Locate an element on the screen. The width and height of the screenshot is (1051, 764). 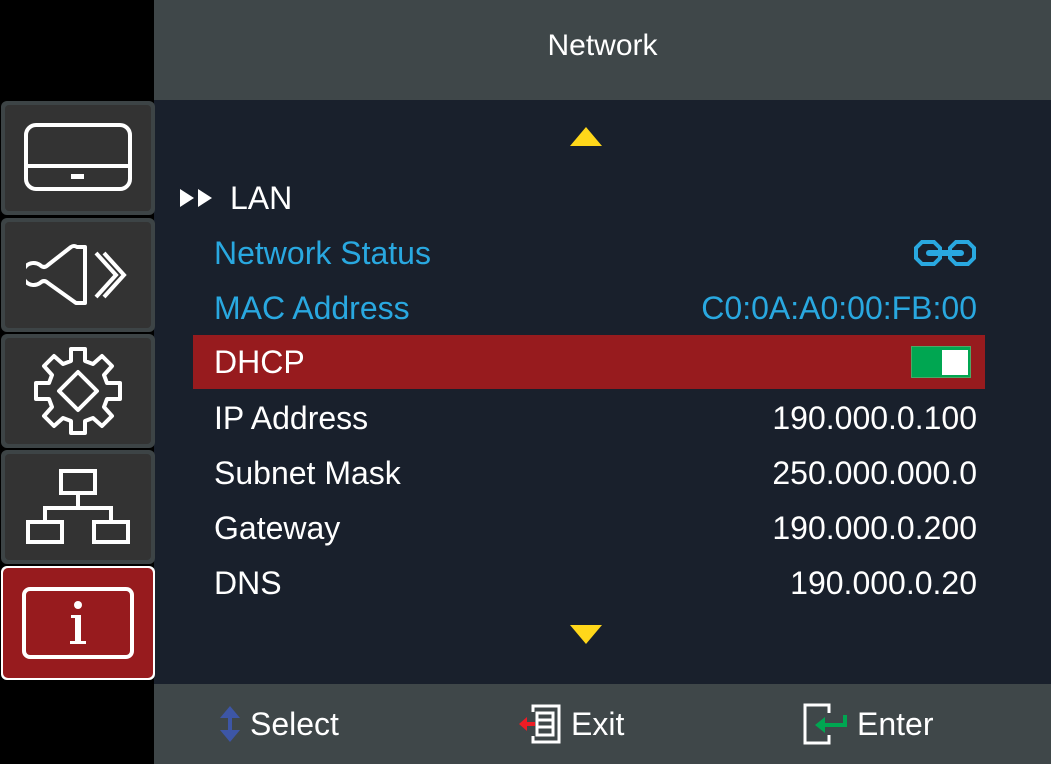
row-value: 250.000.000.0 is located at coordinates (874, 472).